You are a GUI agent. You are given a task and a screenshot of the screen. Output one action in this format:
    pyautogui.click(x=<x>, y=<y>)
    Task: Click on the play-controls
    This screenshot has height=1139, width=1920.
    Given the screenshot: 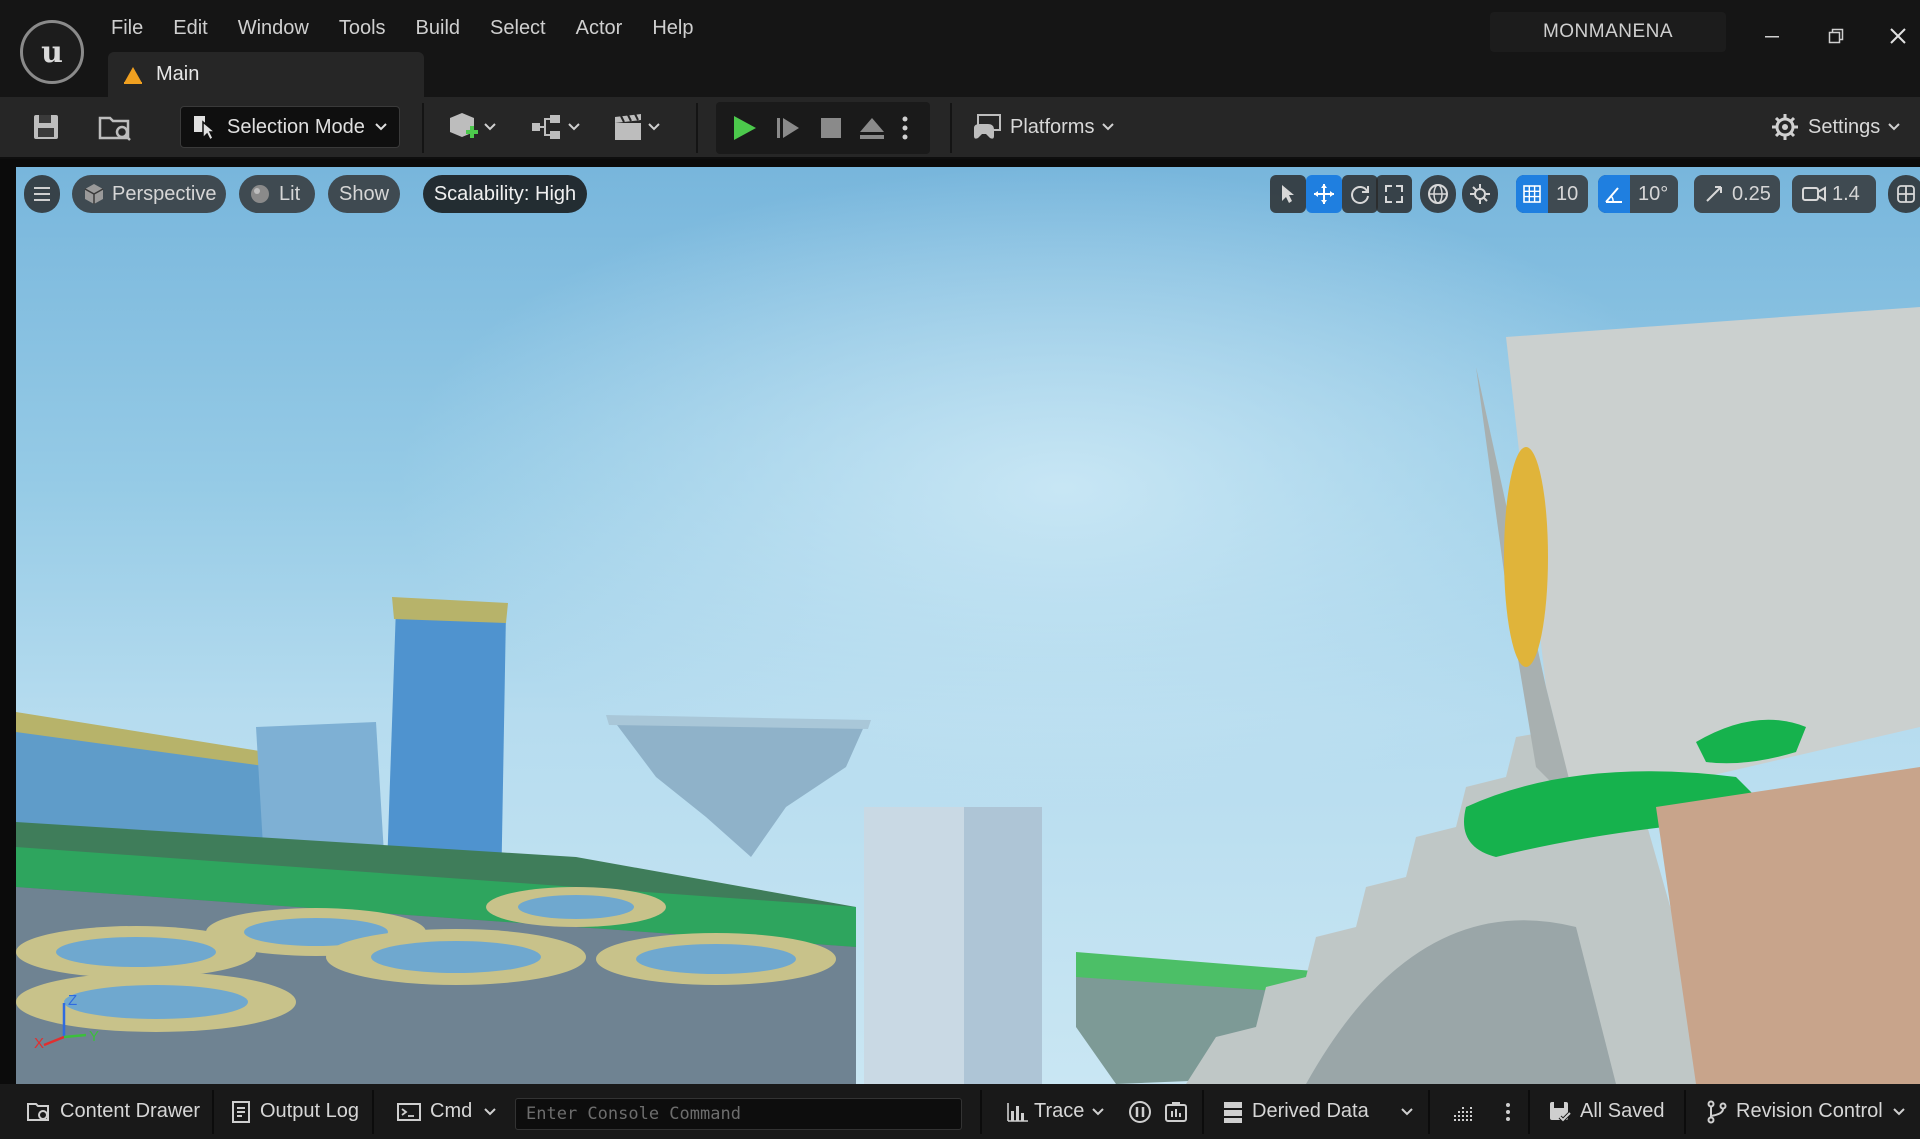 What is the action you would take?
    pyautogui.click(x=823, y=128)
    